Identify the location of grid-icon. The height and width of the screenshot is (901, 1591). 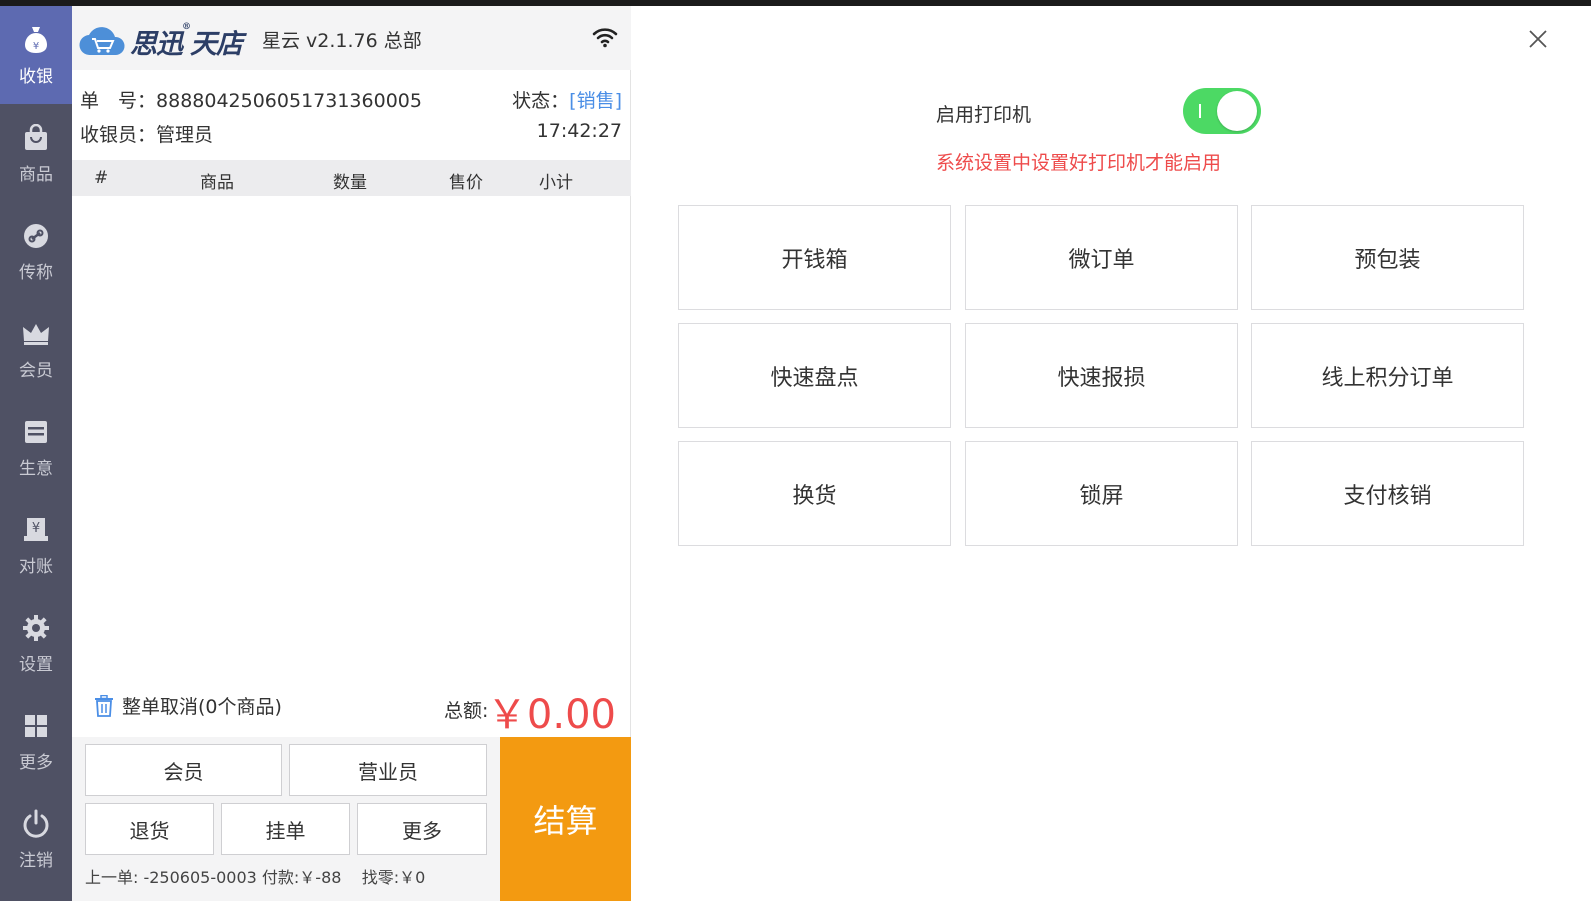
(36, 726).